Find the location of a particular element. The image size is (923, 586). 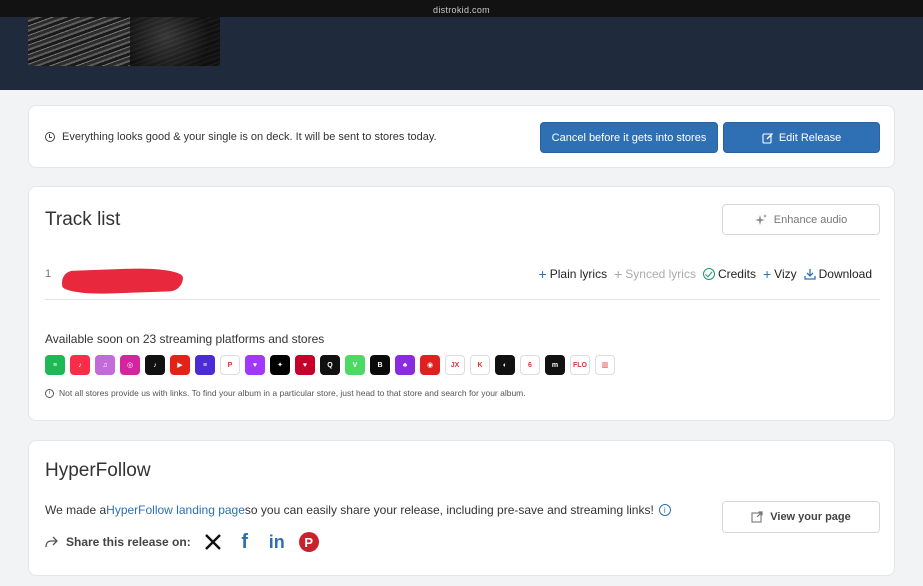

view-page-label: View your page is located at coordinates (810, 517).